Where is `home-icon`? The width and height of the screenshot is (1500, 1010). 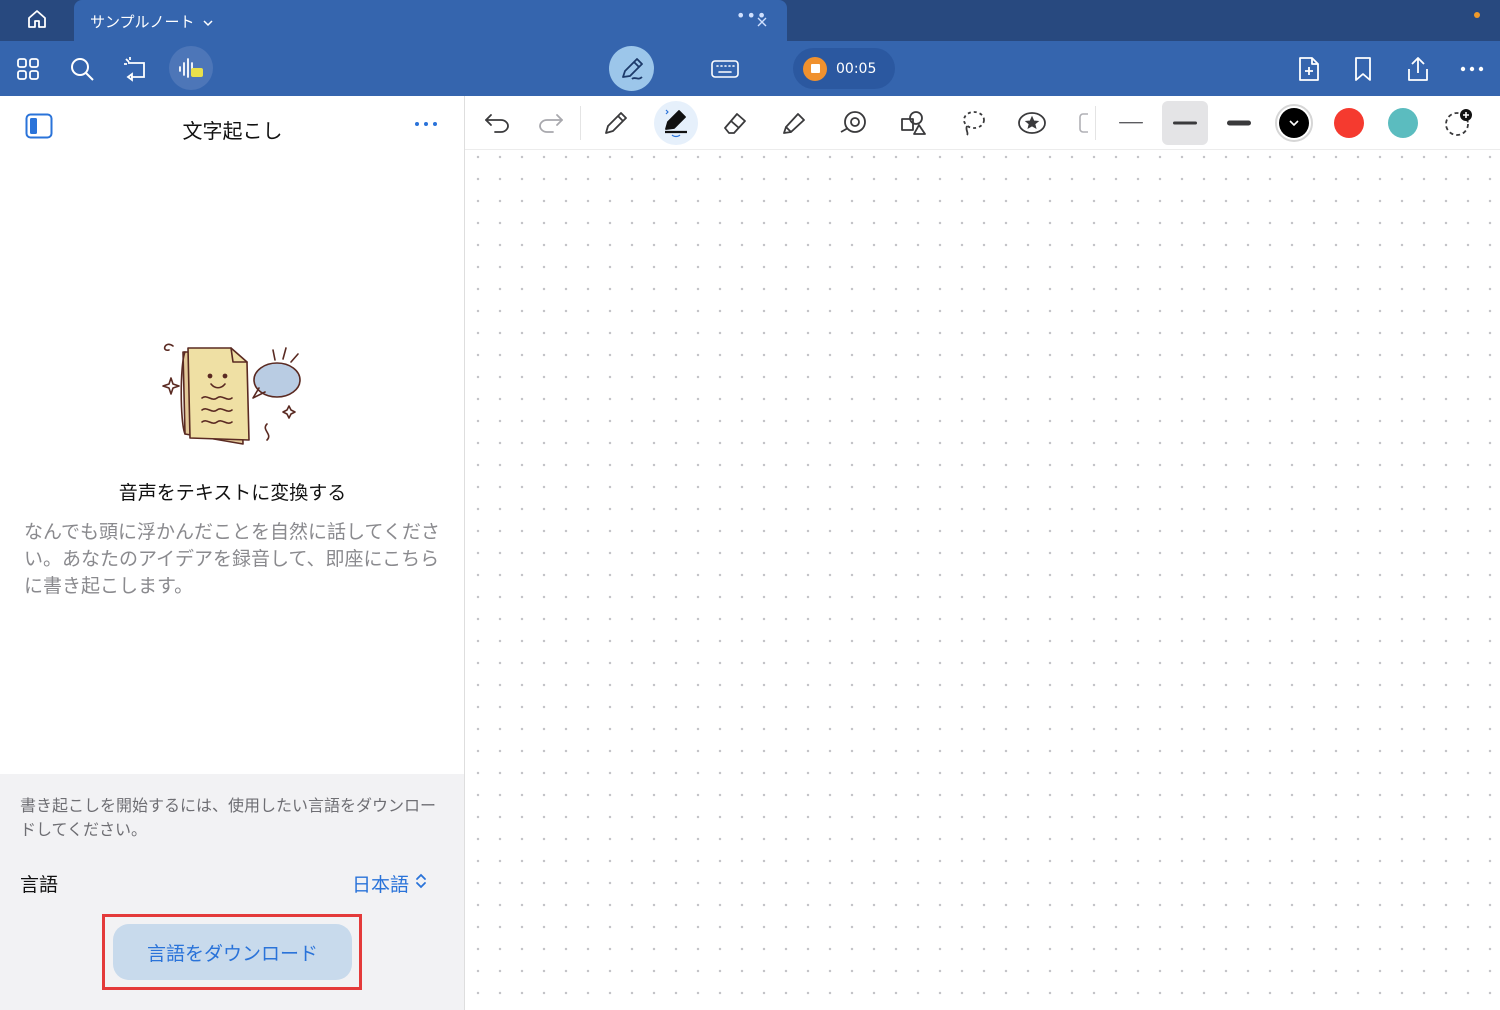
home-icon is located at coordinates (37, 21).